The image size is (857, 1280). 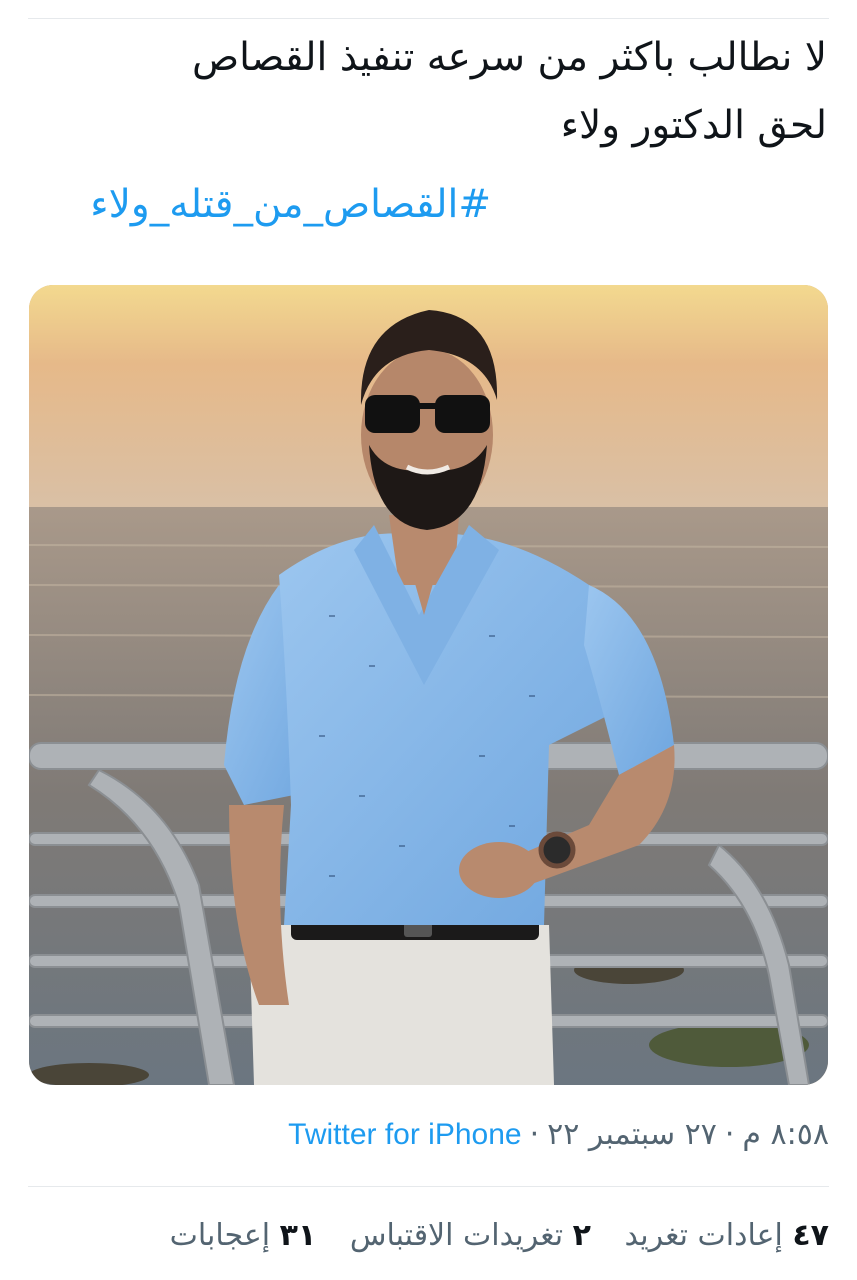 What do you see at coordinates (632, 1134) in the screenshot?
I see `tweet-date: ٢٧ سبتمبر ٢٢` at bounding box center [632, 1134].